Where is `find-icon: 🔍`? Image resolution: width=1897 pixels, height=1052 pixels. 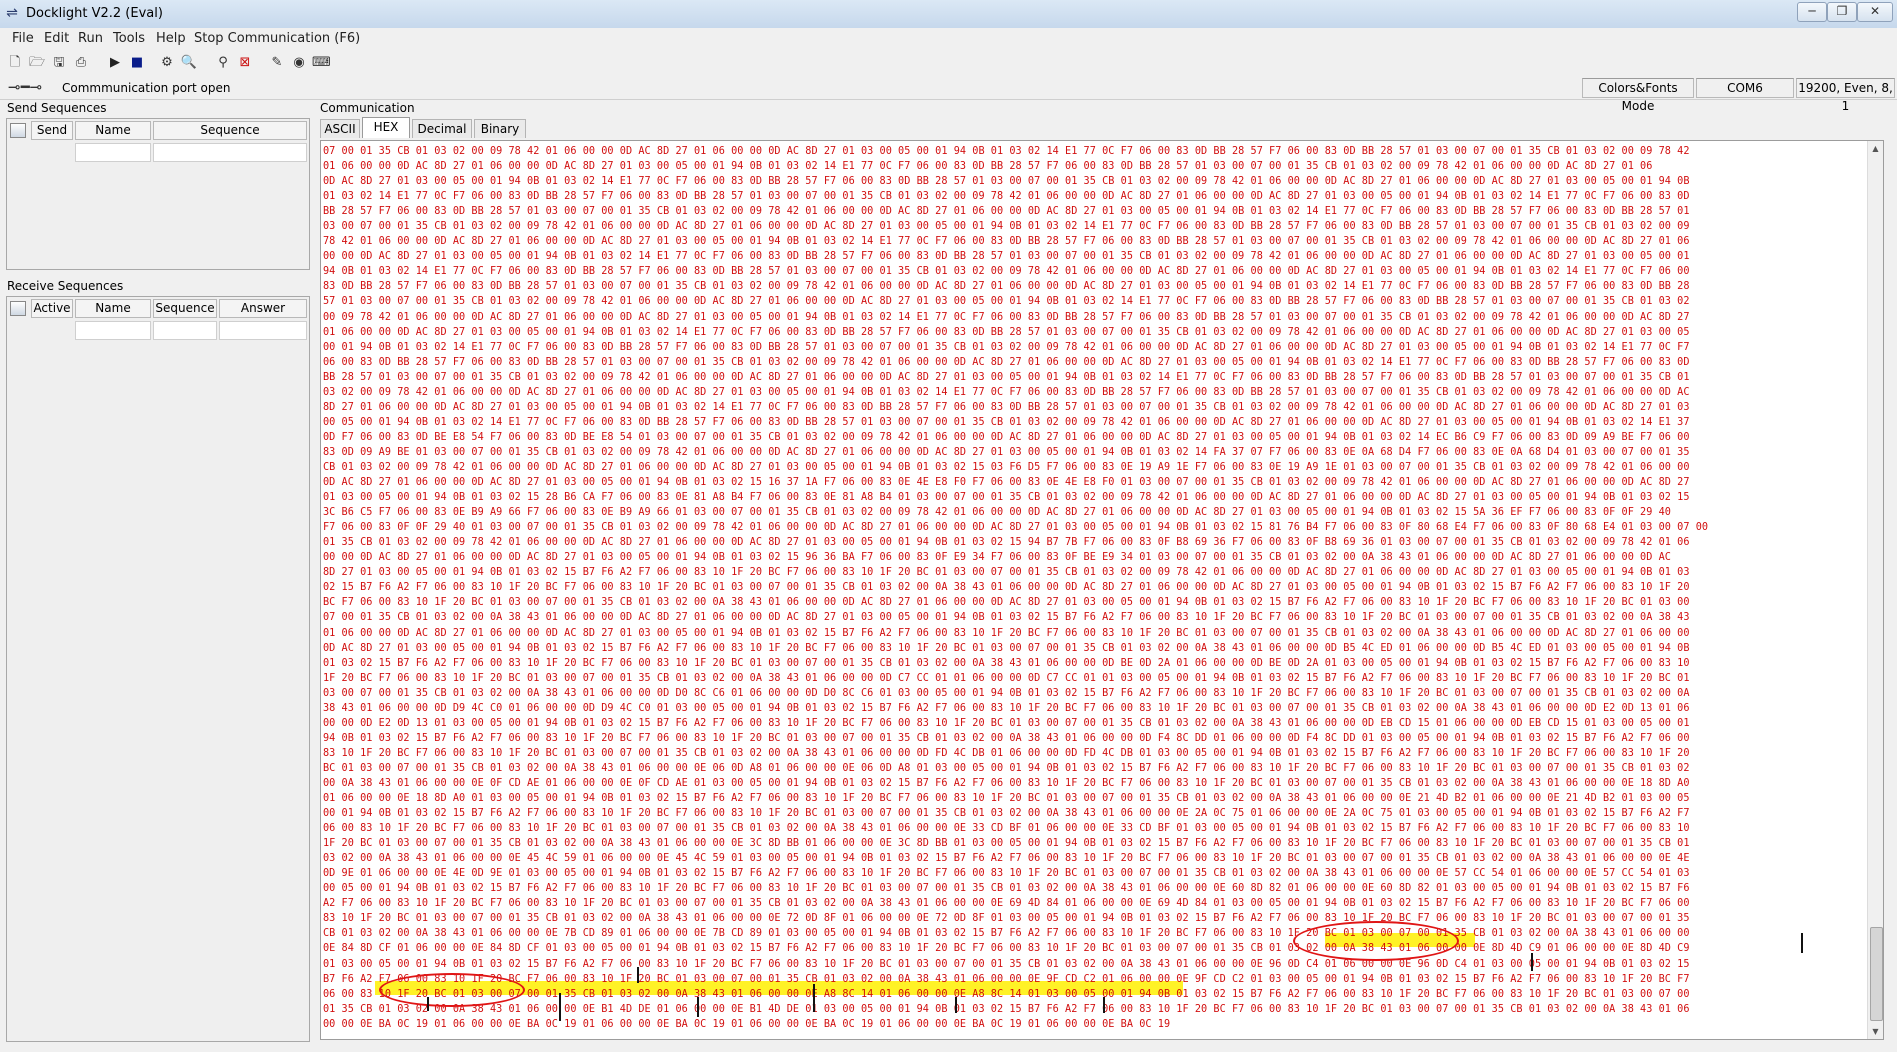 find-icon: 🔍 is located at coordinates (189, 63).